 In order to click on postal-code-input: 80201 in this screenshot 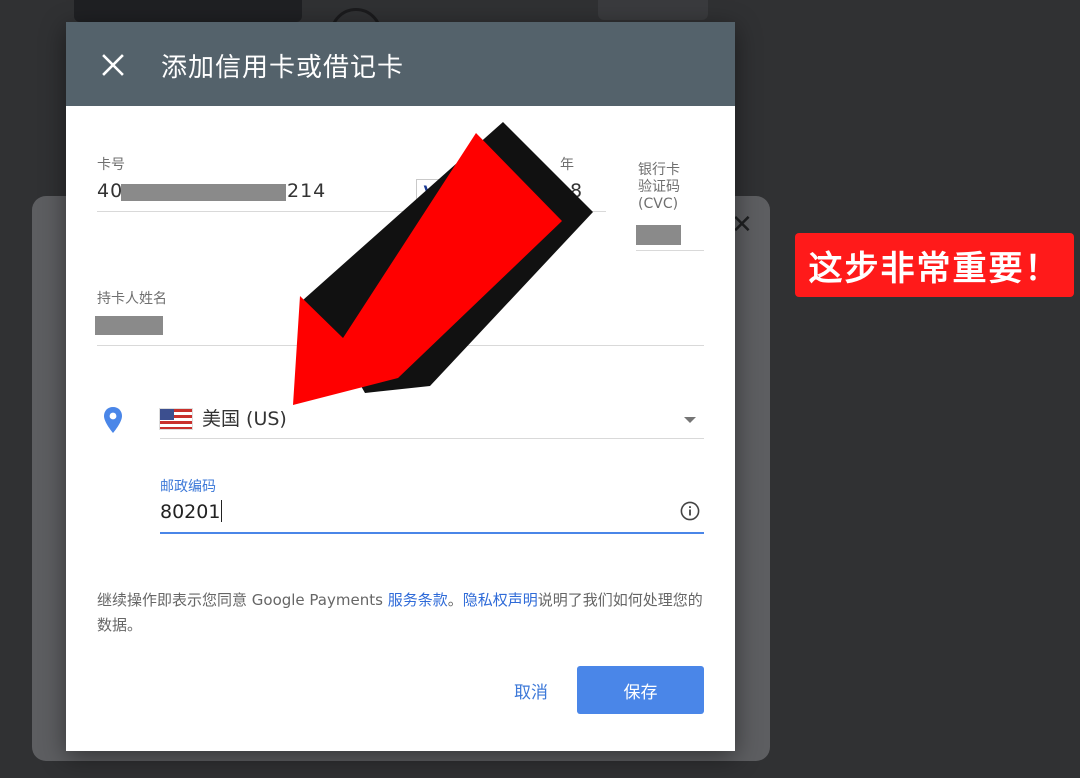, I will do `click(191, 511)`.